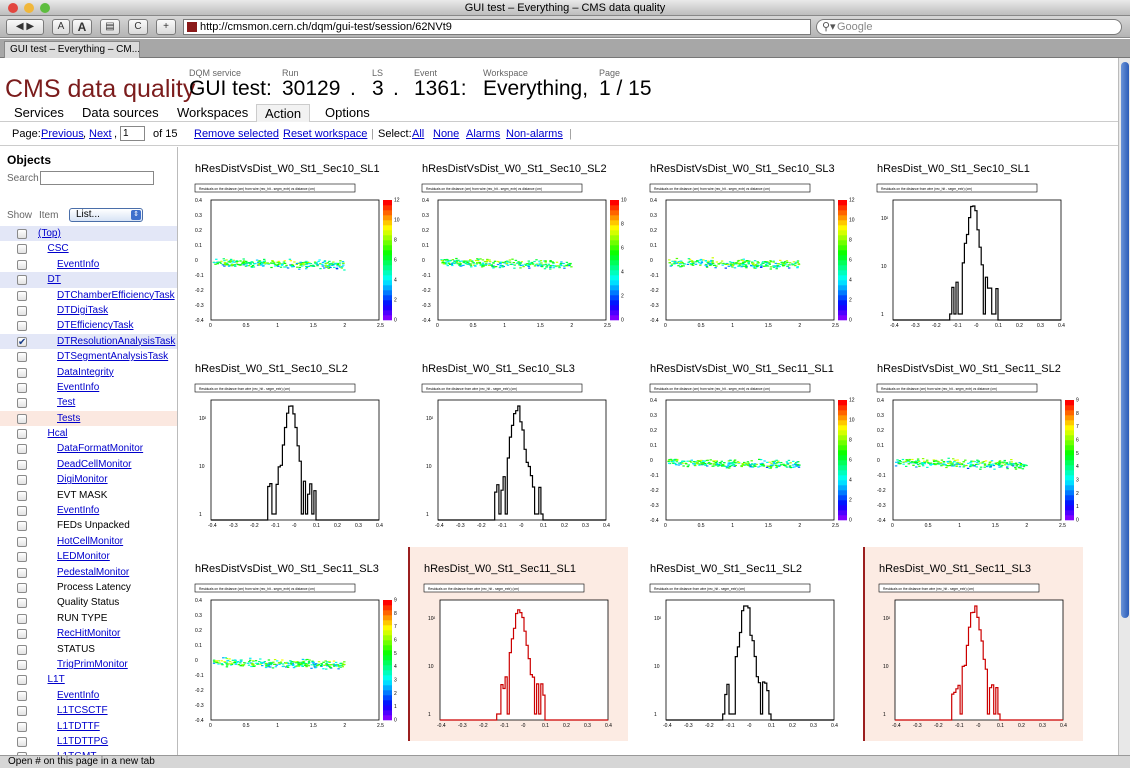  I want to click on tree-item-label: Hcal, so click(58, 433).